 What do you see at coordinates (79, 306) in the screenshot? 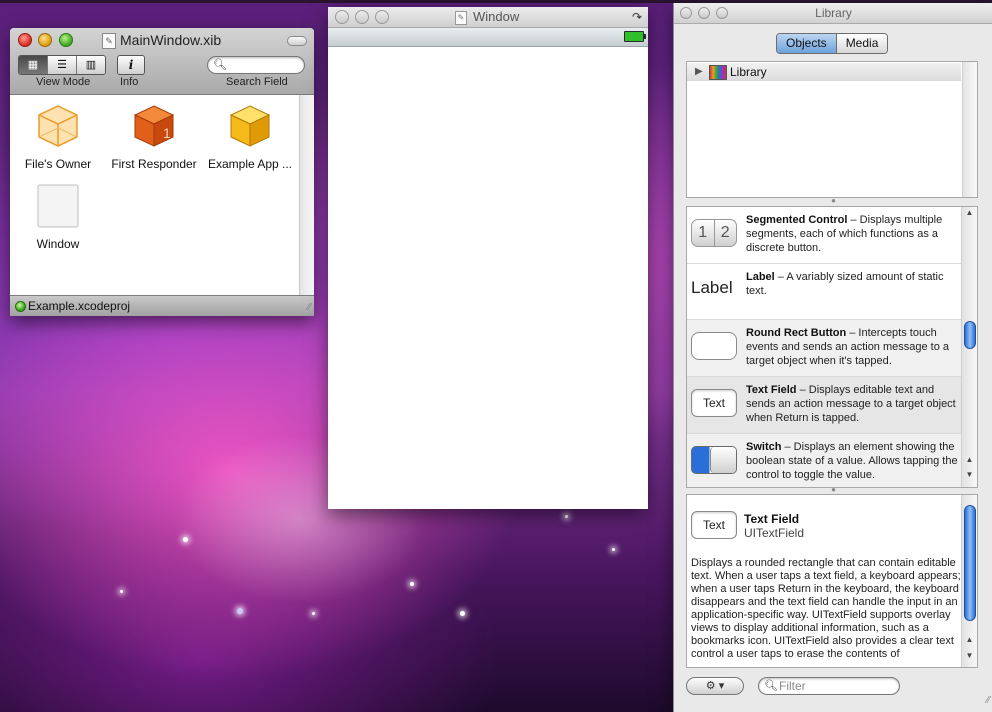
I see `project-name: Example.xcodeproj` at bounding box center [79, 306].